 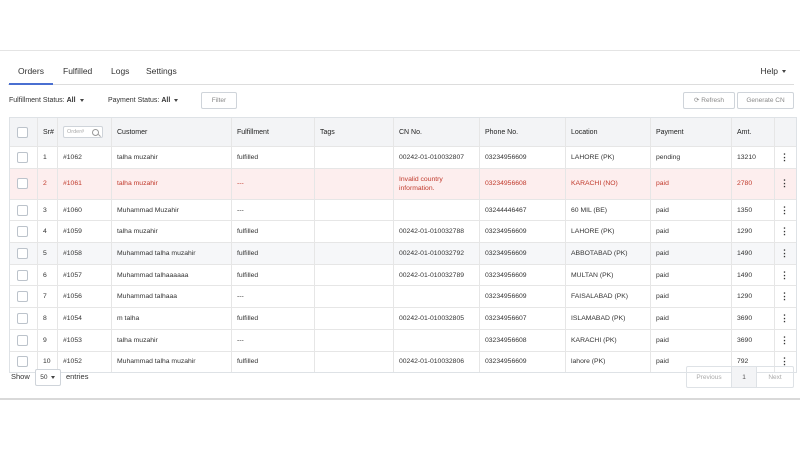 I want to click on bottom-divider, so click(x=400, y=399).